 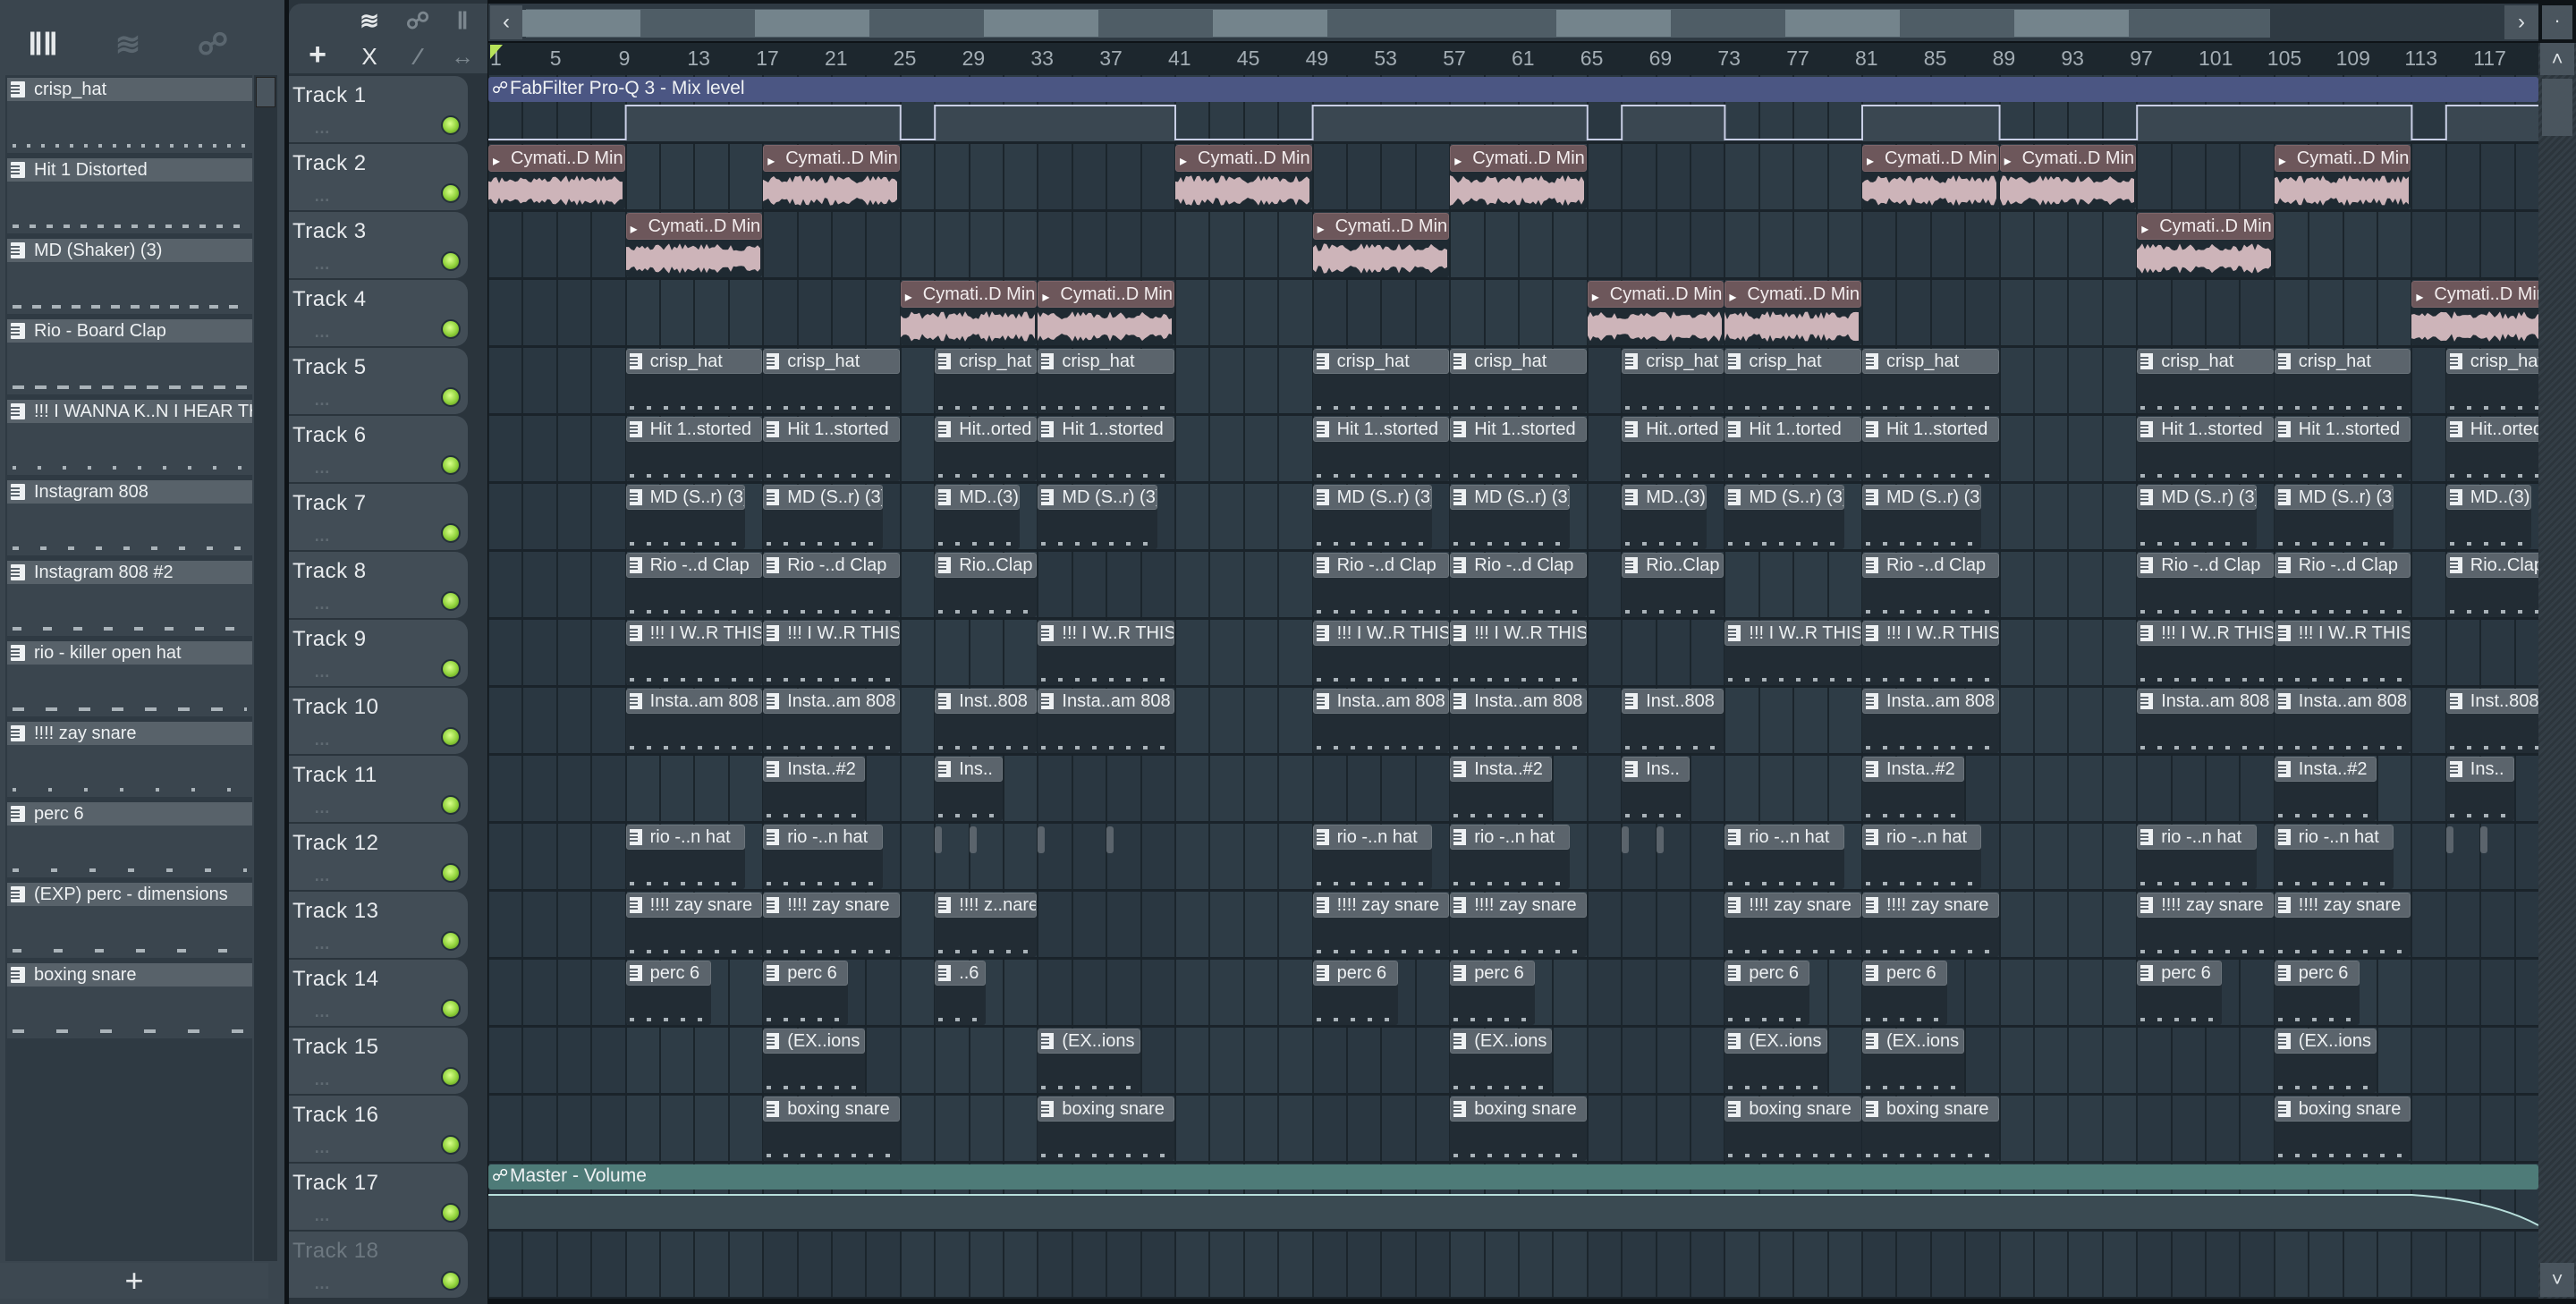 What do you see at coordinates (1792, 1129) in the screenshot?
I see `pattern-clip: boxing snare` at bounding box center [1792, 1129].